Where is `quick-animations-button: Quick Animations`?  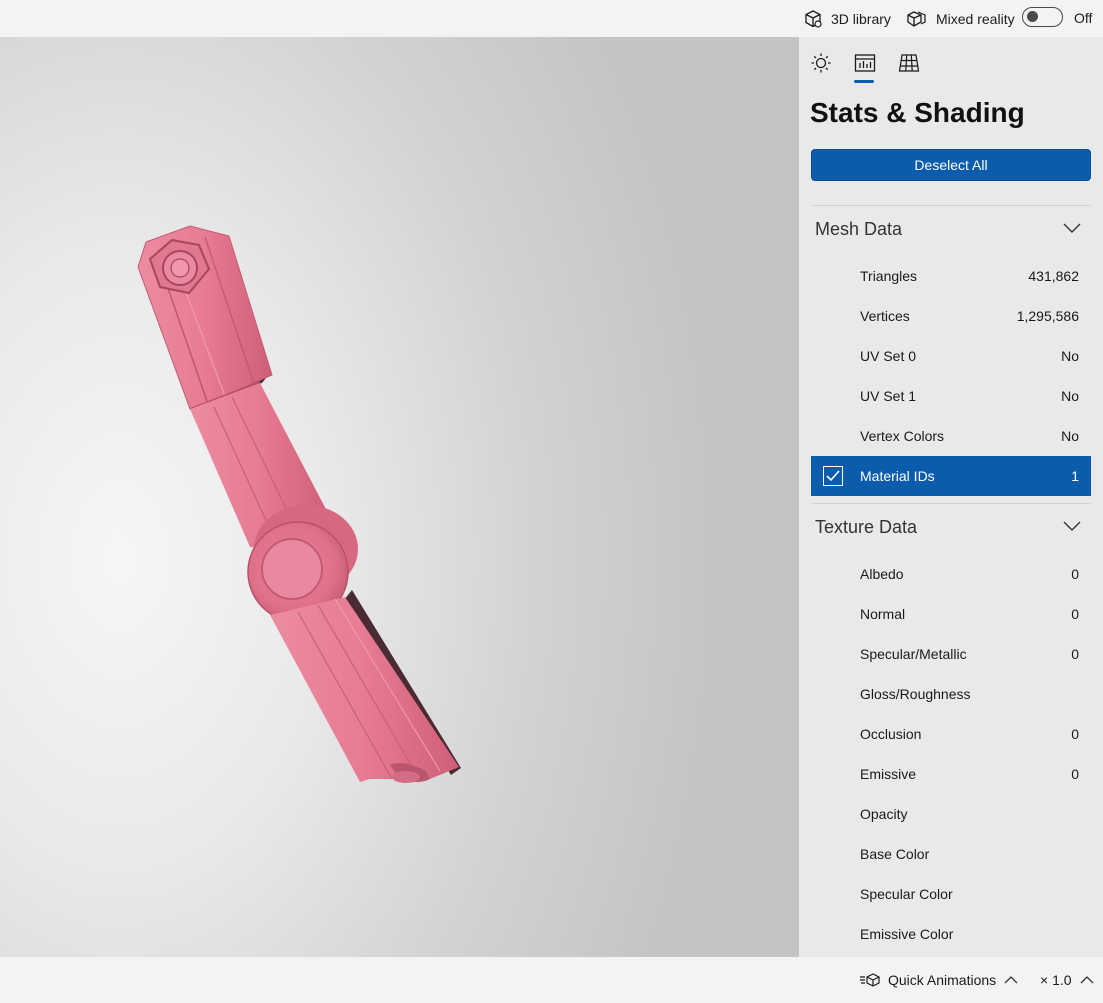
quick-animations-button: Quick Animations is located at coordinates (938, 980).